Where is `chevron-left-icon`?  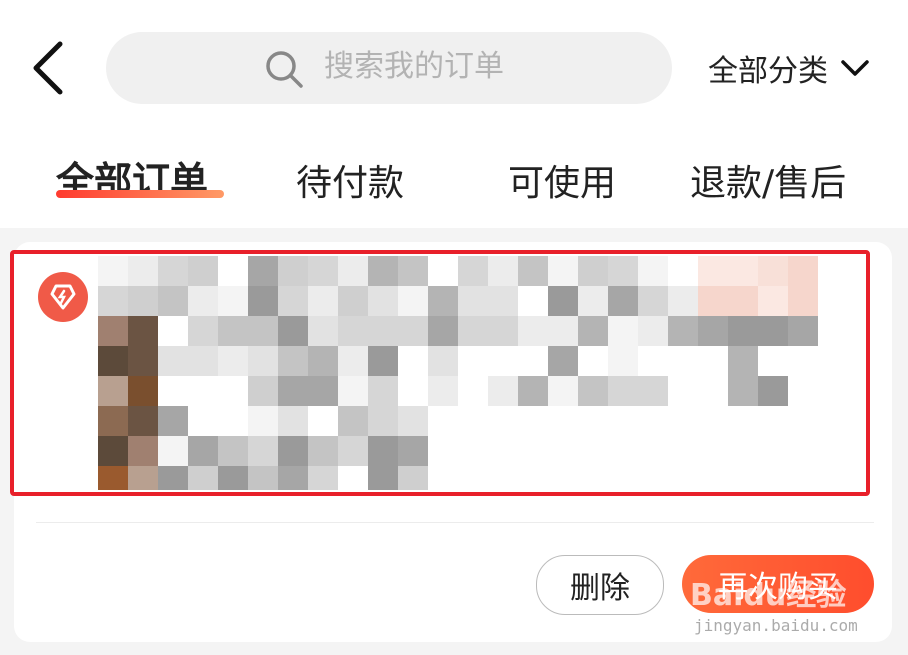 chevron-left-icon is located at coordinates (48, 68).